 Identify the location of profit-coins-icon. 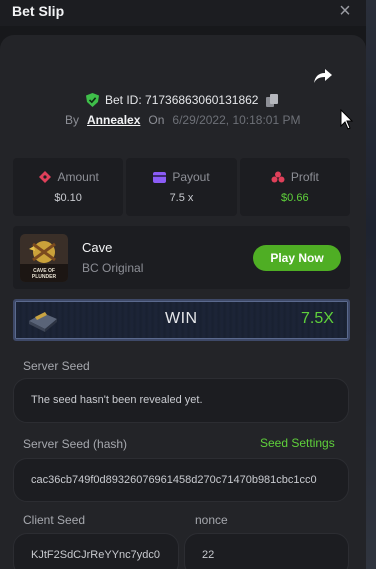
(278, 177).